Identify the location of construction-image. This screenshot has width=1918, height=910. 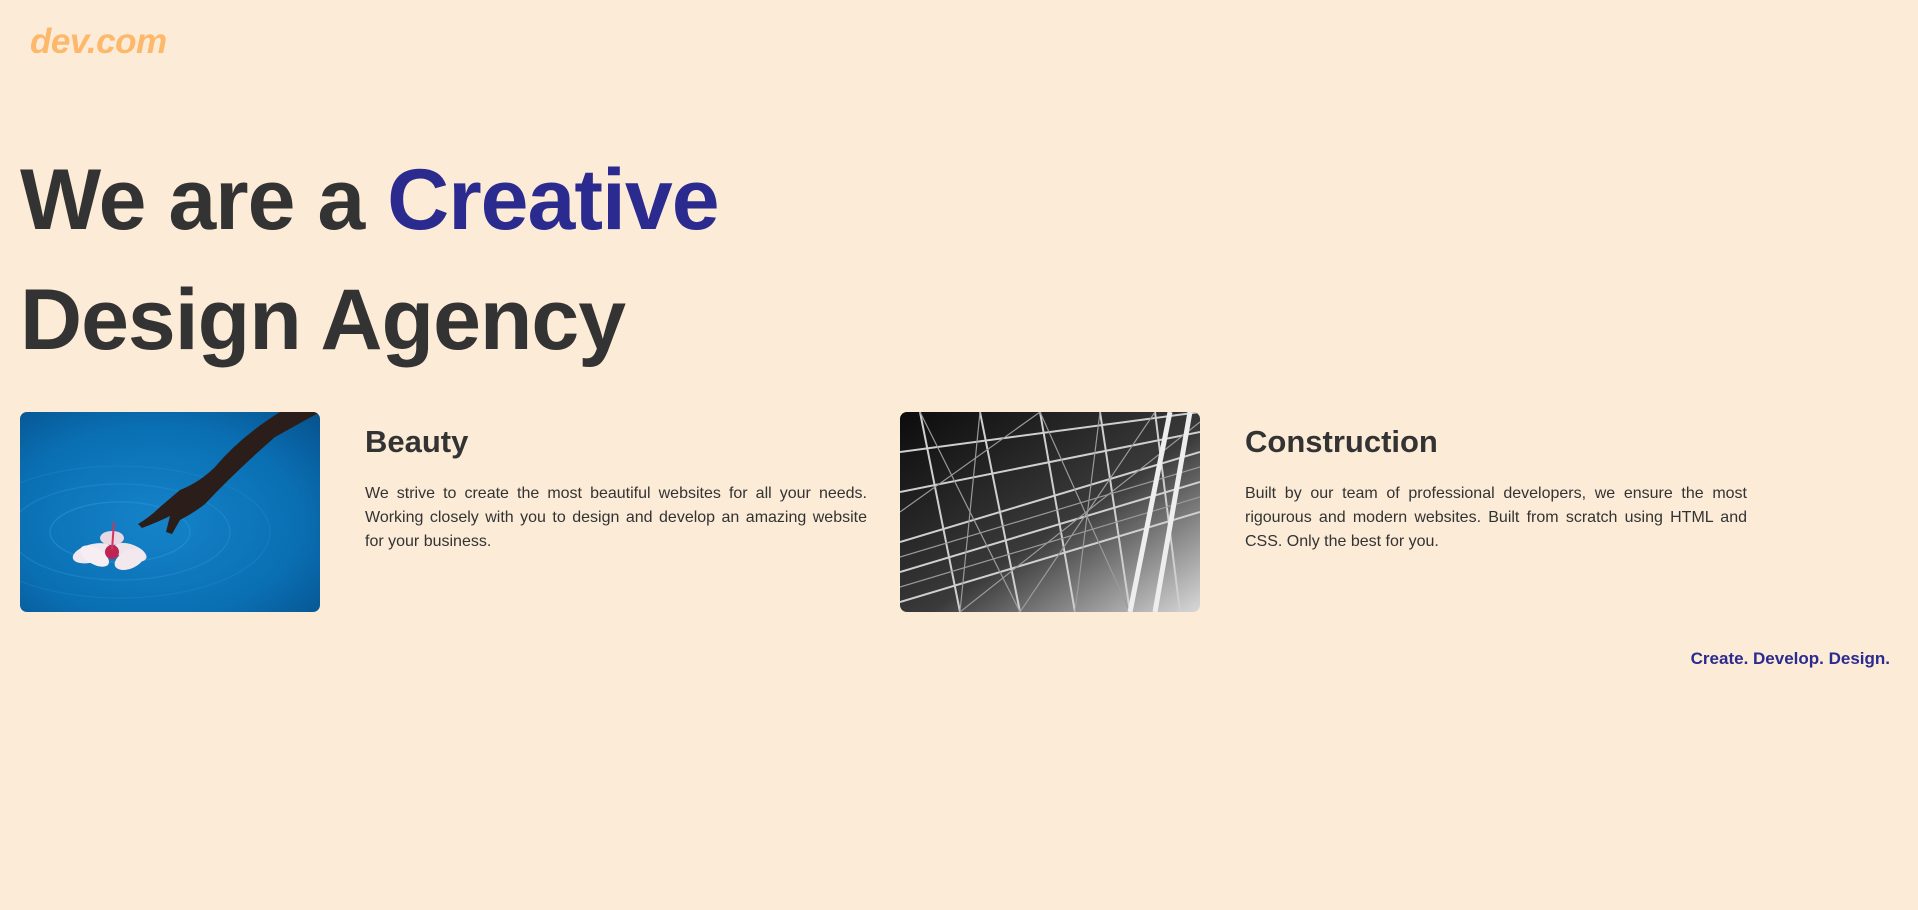
(1050, 512).